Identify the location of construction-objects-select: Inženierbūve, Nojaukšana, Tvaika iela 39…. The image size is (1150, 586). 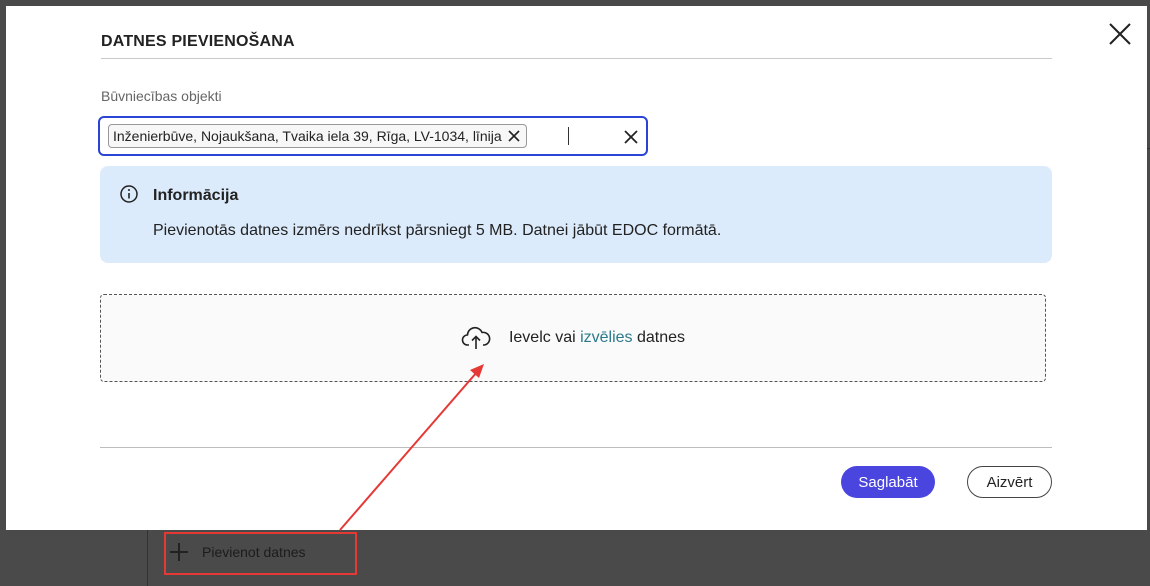
(373, 136).